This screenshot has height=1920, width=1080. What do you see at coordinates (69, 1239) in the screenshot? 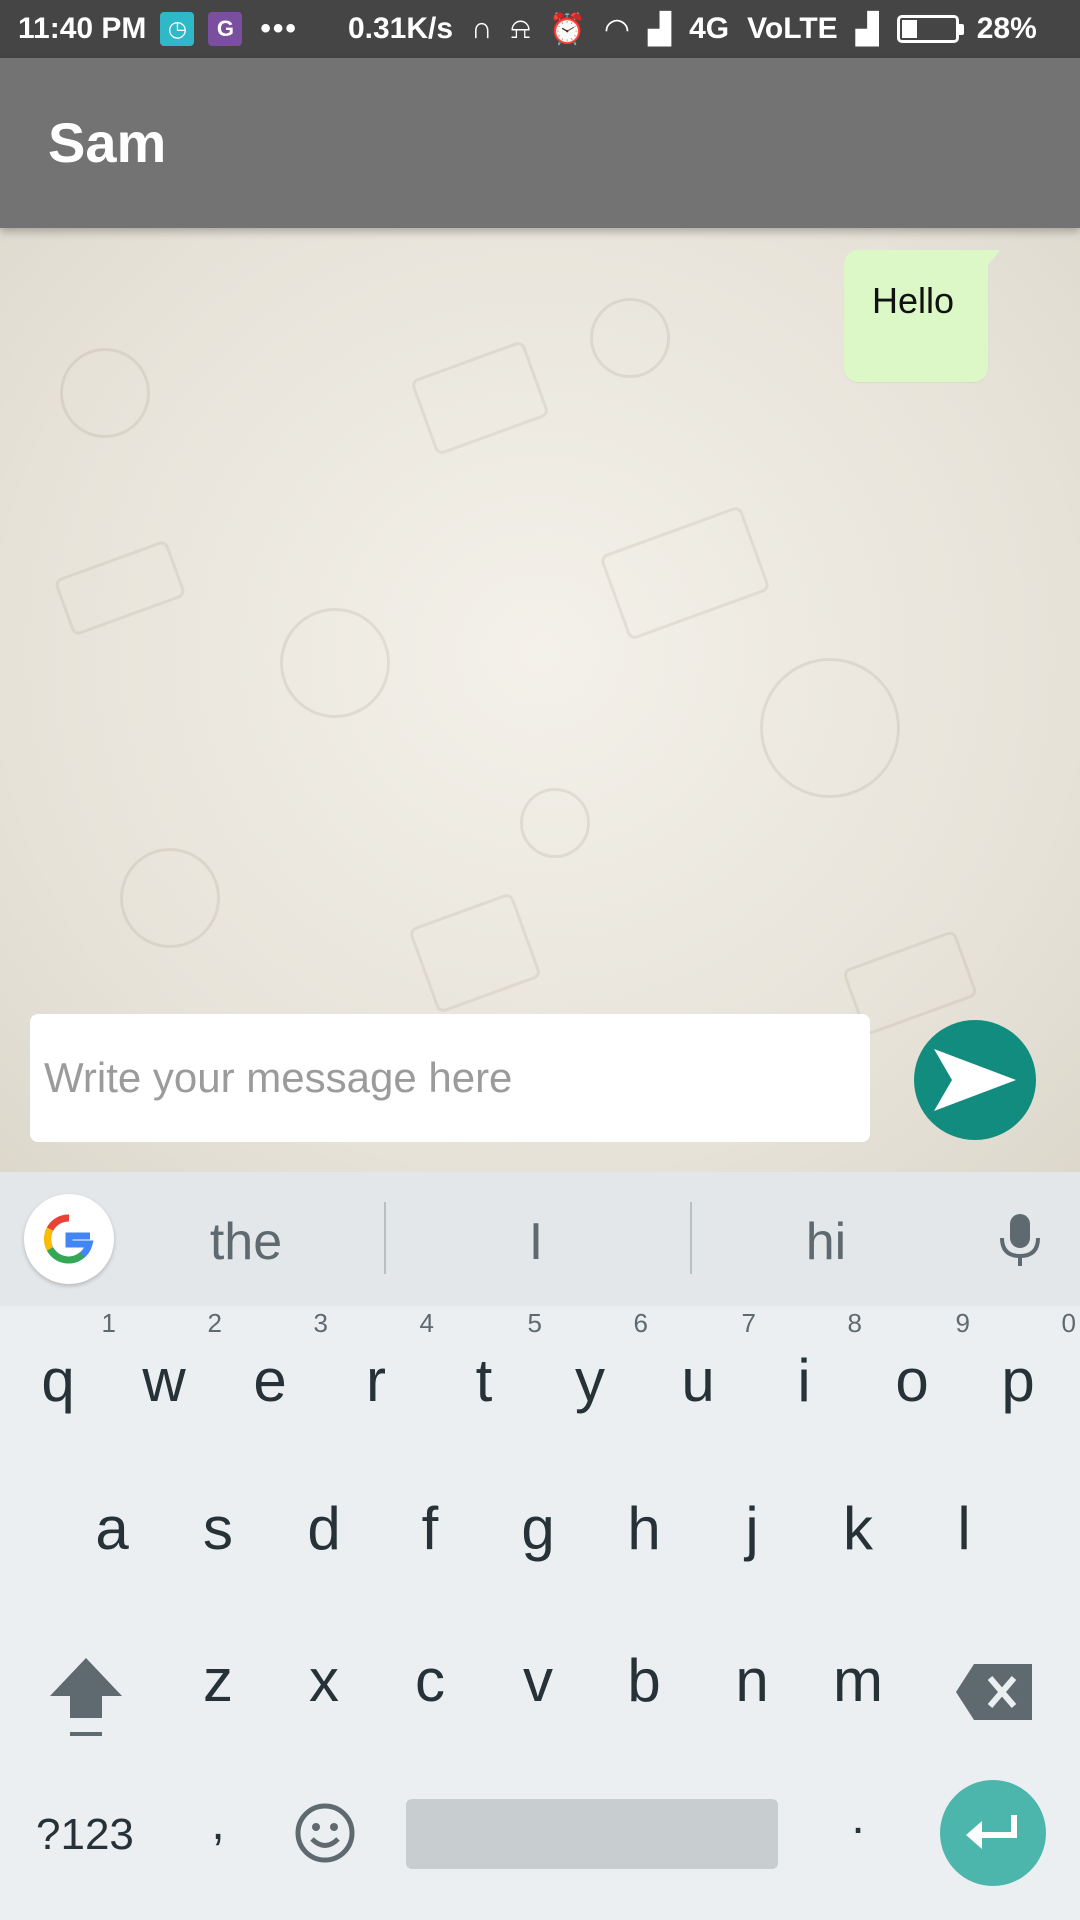
I see `google-logo-icon` at bounding box center [69, 1239].